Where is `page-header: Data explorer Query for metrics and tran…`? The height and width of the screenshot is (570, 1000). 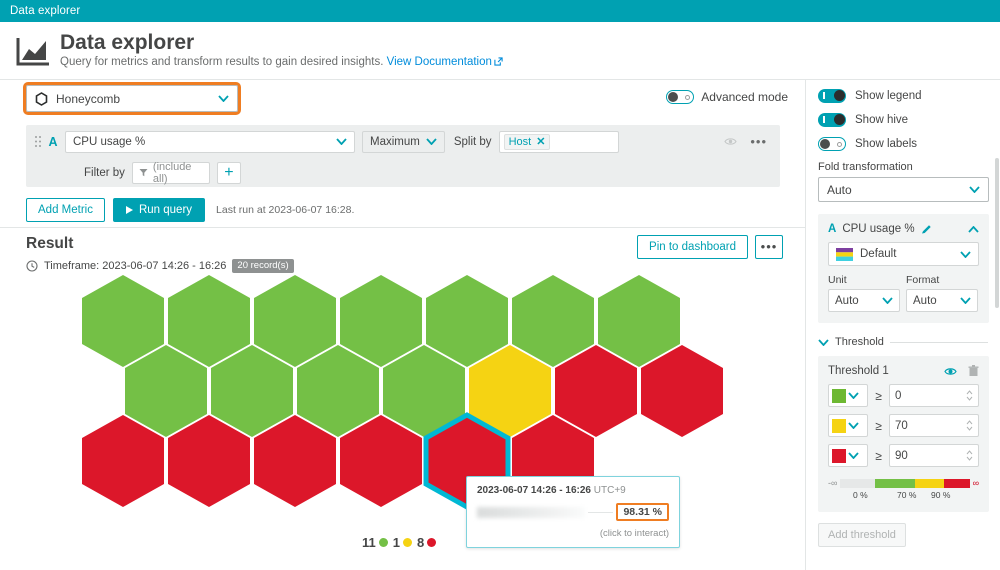 page-header: Data explorer Query for metrics and tran… is located at coordinates (500, 50).